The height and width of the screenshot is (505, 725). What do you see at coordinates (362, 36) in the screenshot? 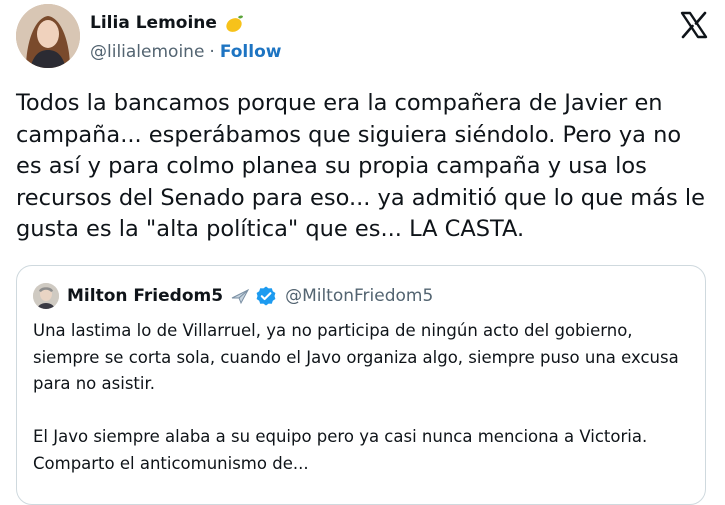
I see `tweet-header: Lilia Lemoine @lilialemoine · Follow` at bounding box center [362, 36].